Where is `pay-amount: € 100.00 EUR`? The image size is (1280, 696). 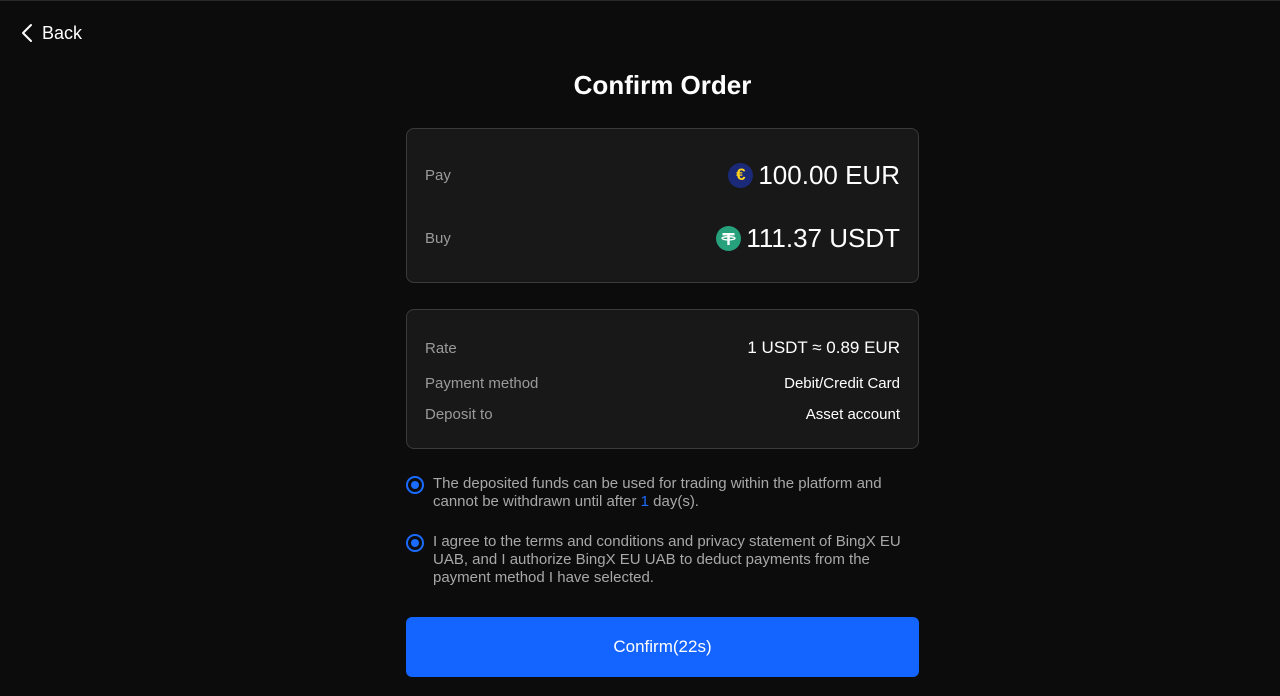 pay-amount: € 100.00 EUR is located at coordinates (814, 175).